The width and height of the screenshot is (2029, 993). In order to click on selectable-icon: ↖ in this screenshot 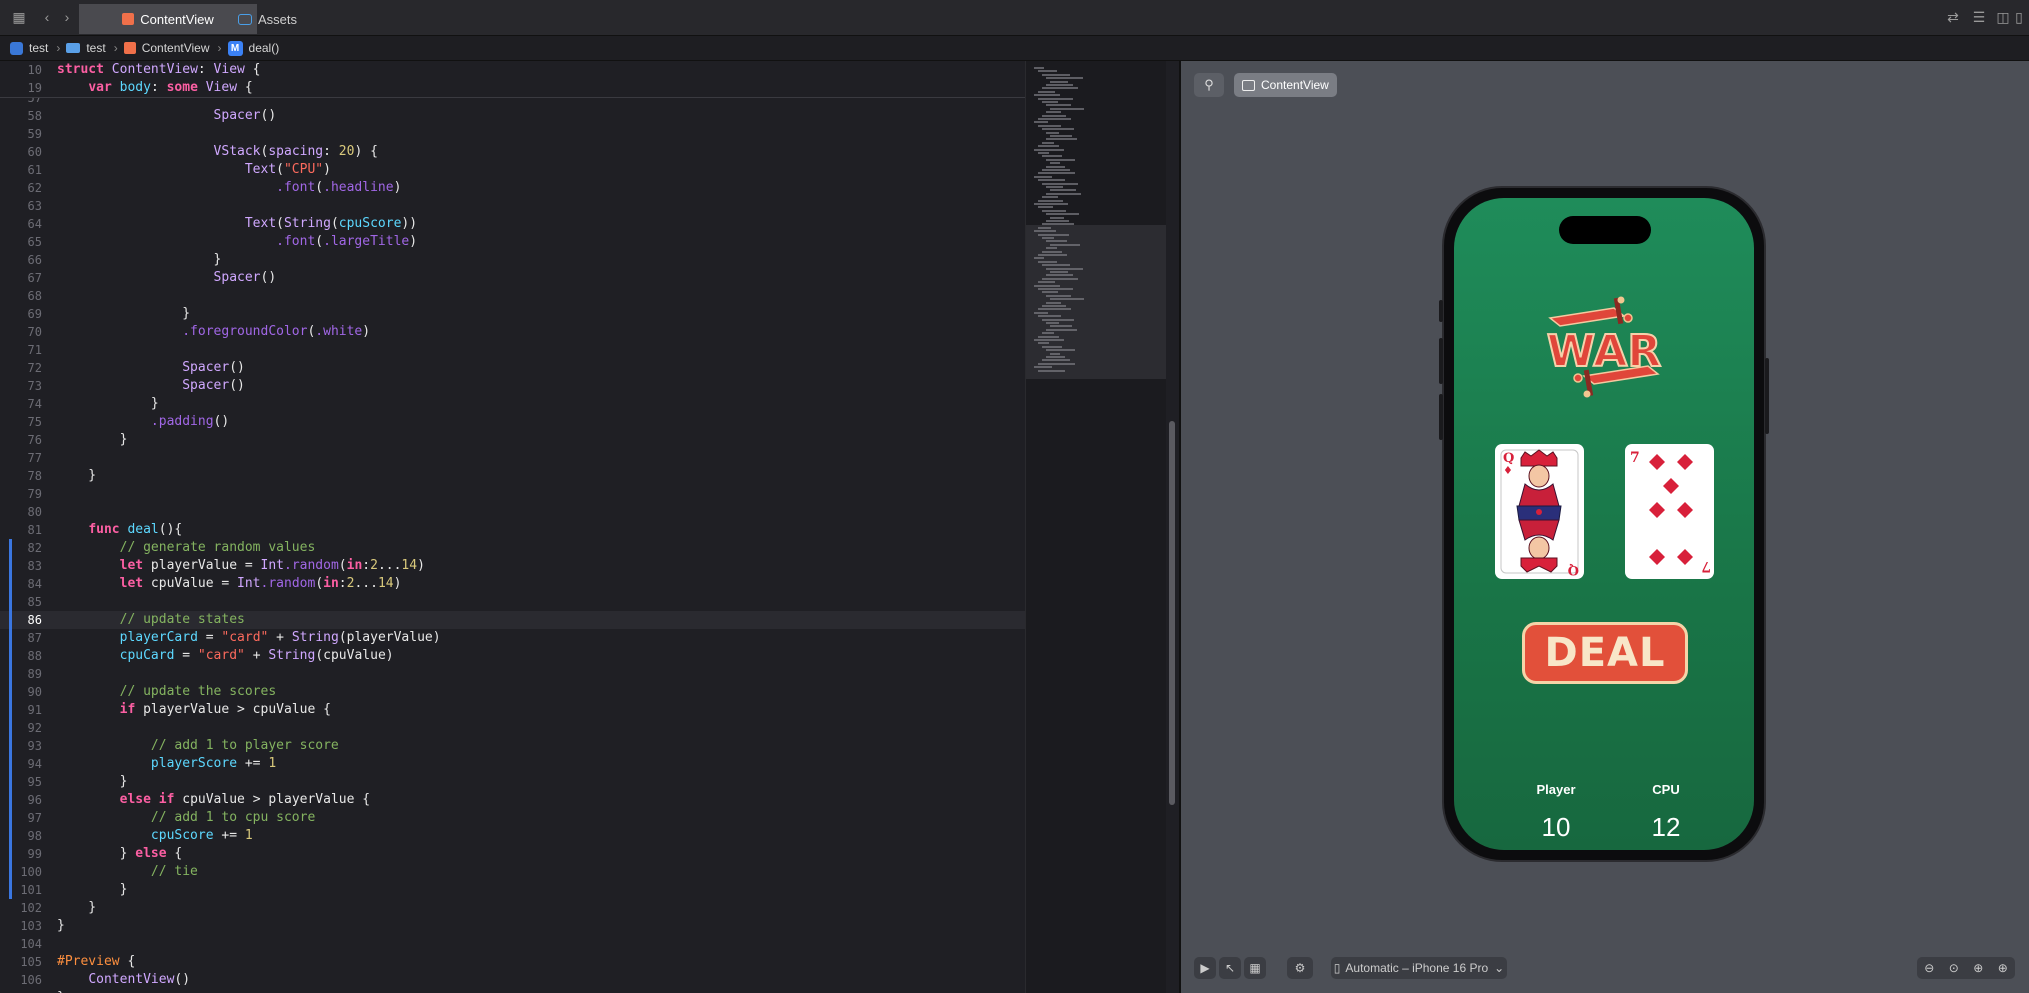, I will do `click(1230, 968)`.